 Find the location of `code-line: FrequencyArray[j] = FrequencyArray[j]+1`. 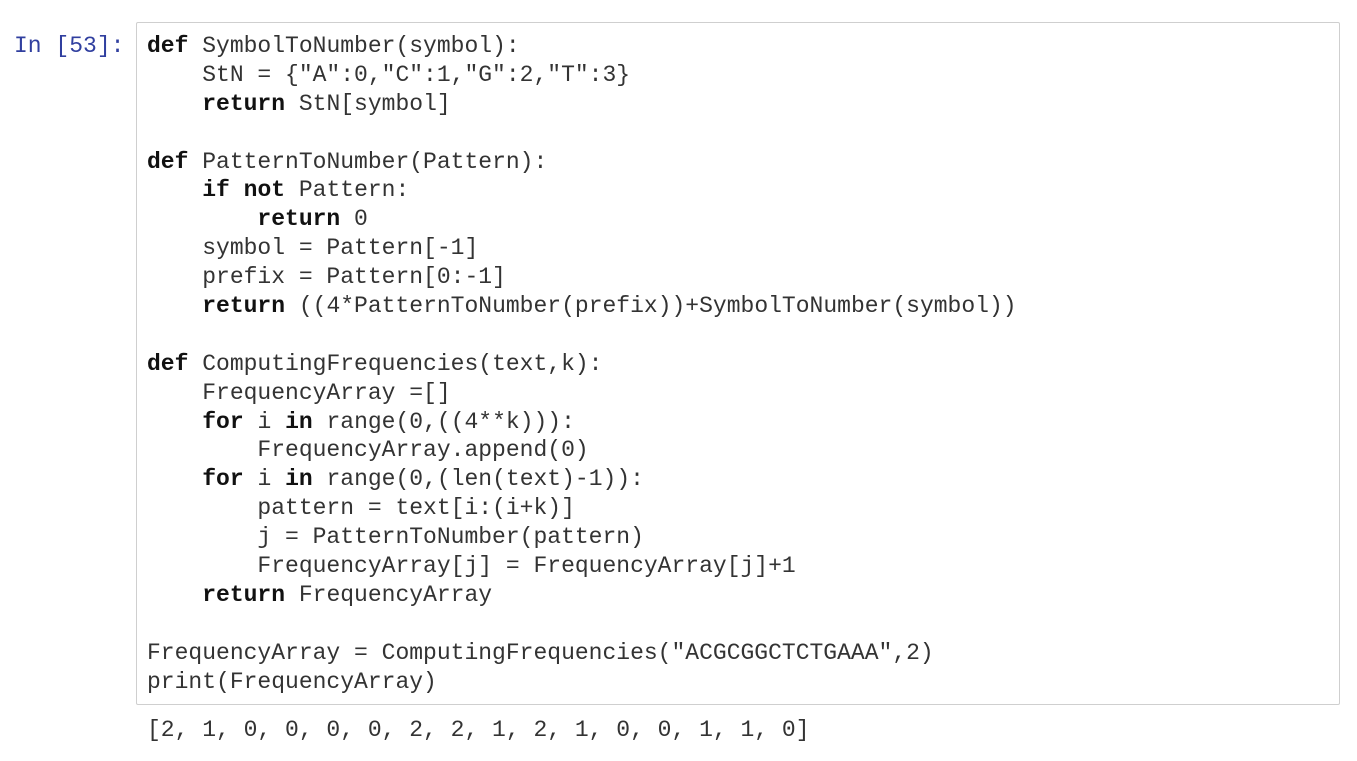

code-line: FrequencyArray[j] = FrequencyArray[j]+1 is located at coordinates (582, 566).